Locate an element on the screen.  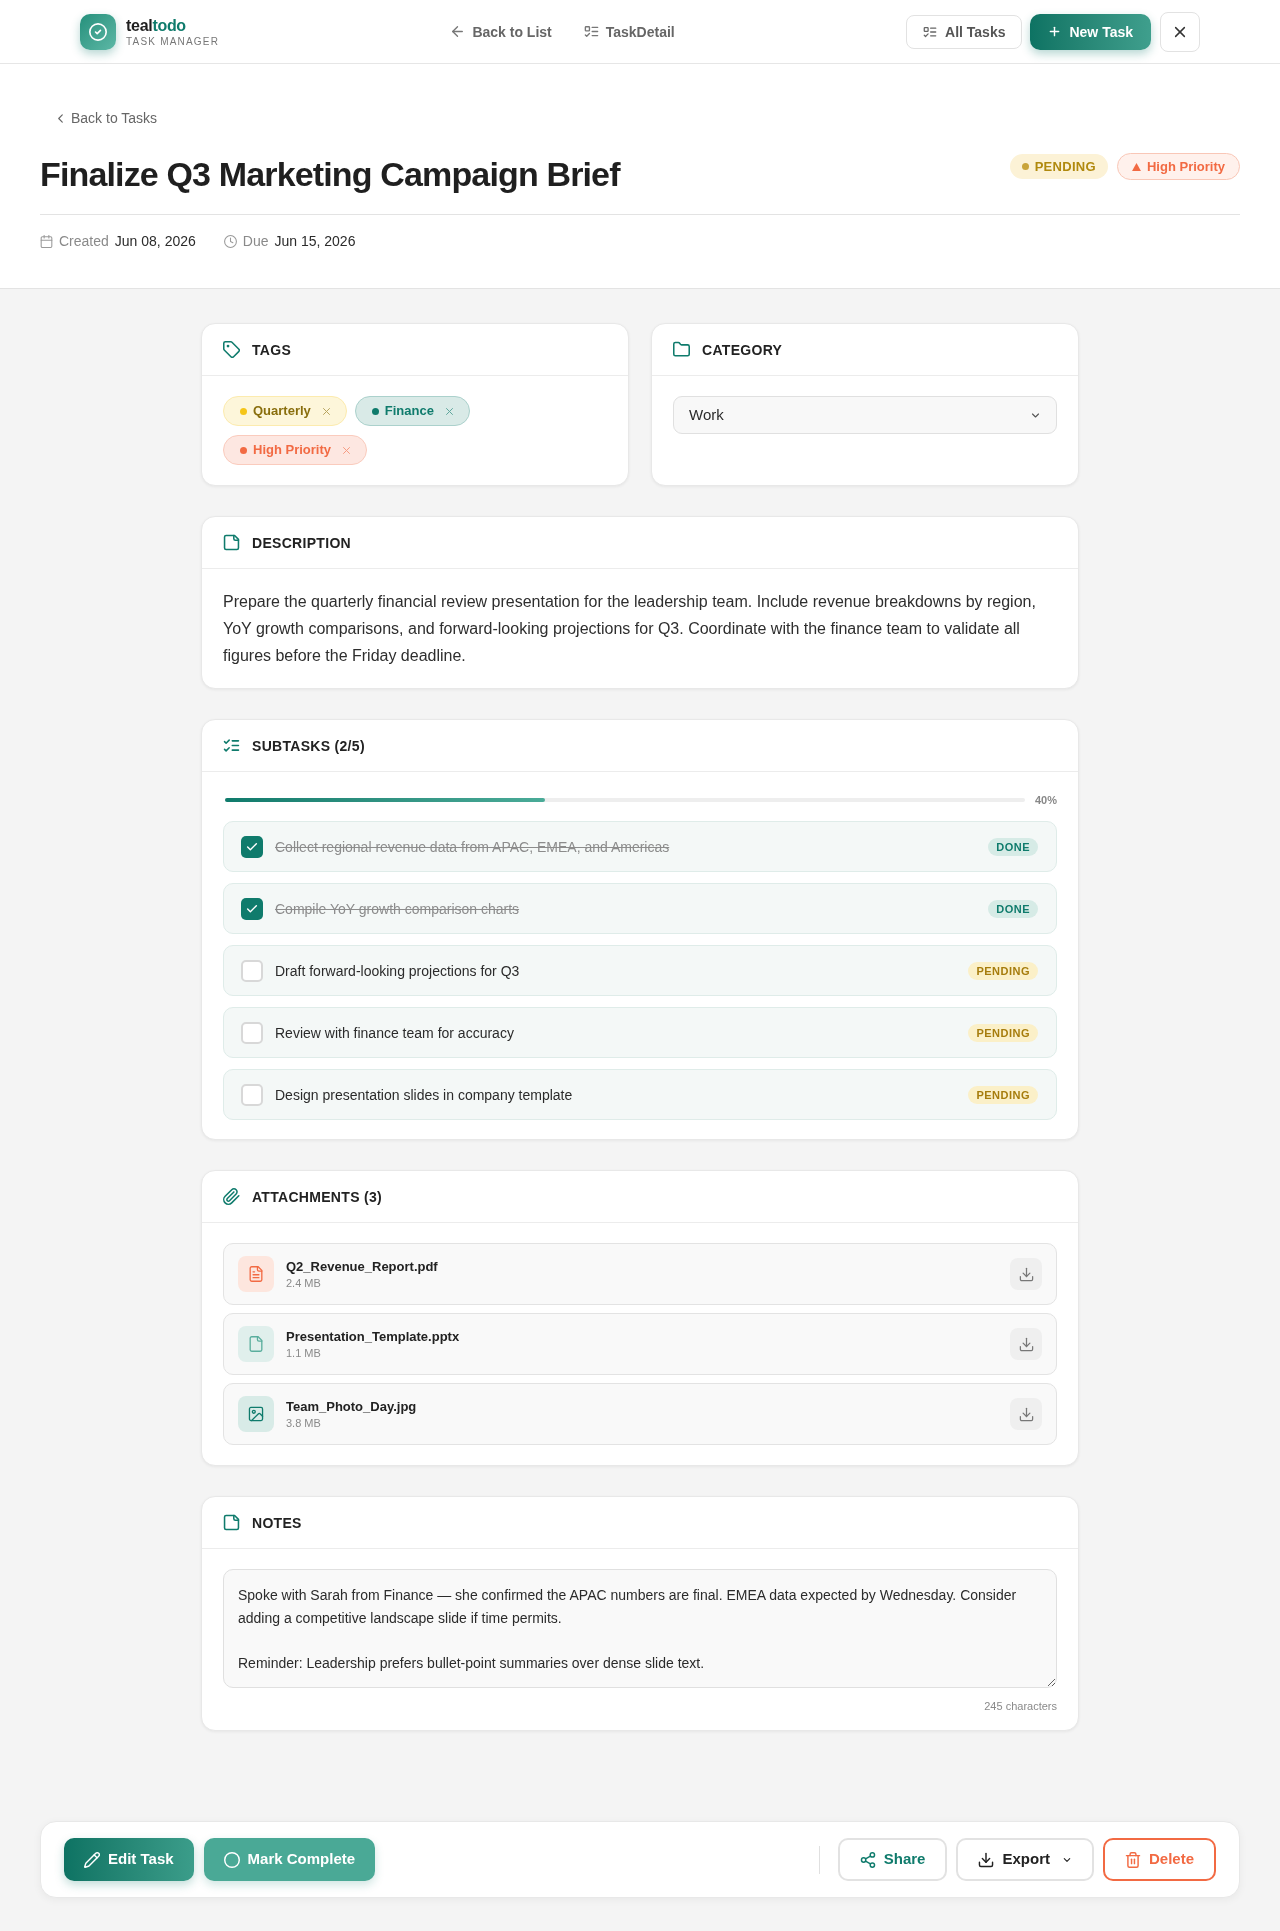
arrow-left-icon is located at coordinates (458, 31).